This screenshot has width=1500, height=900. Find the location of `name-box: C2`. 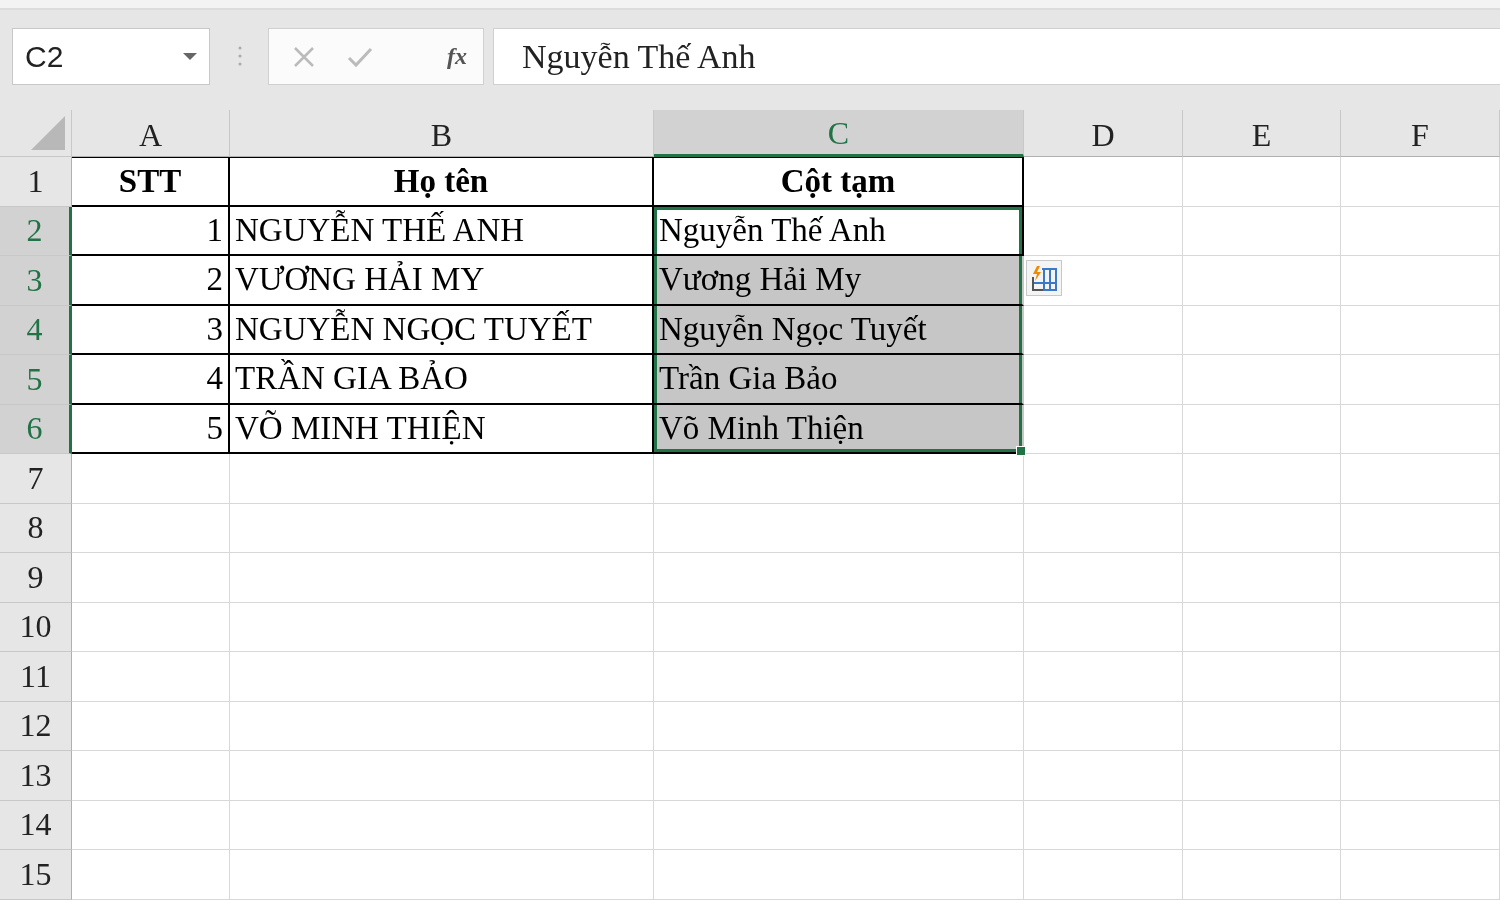

name-box: C2 is located at coordinates (111, 56).